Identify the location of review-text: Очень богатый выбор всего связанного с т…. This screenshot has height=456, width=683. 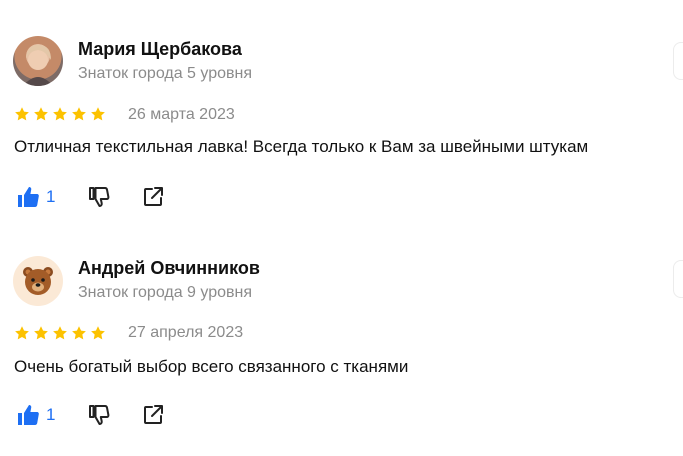
(211, 366).